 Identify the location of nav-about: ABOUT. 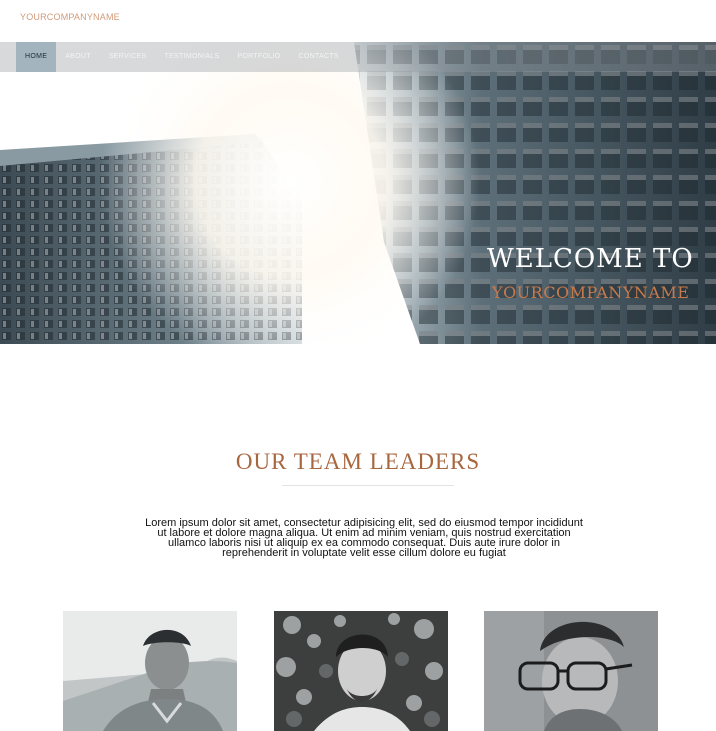
(78, 57).